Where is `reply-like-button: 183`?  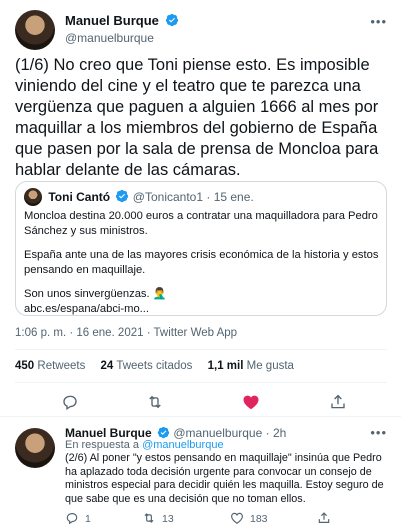 reply-like-button: 183 is located at coordinates (249, 518).